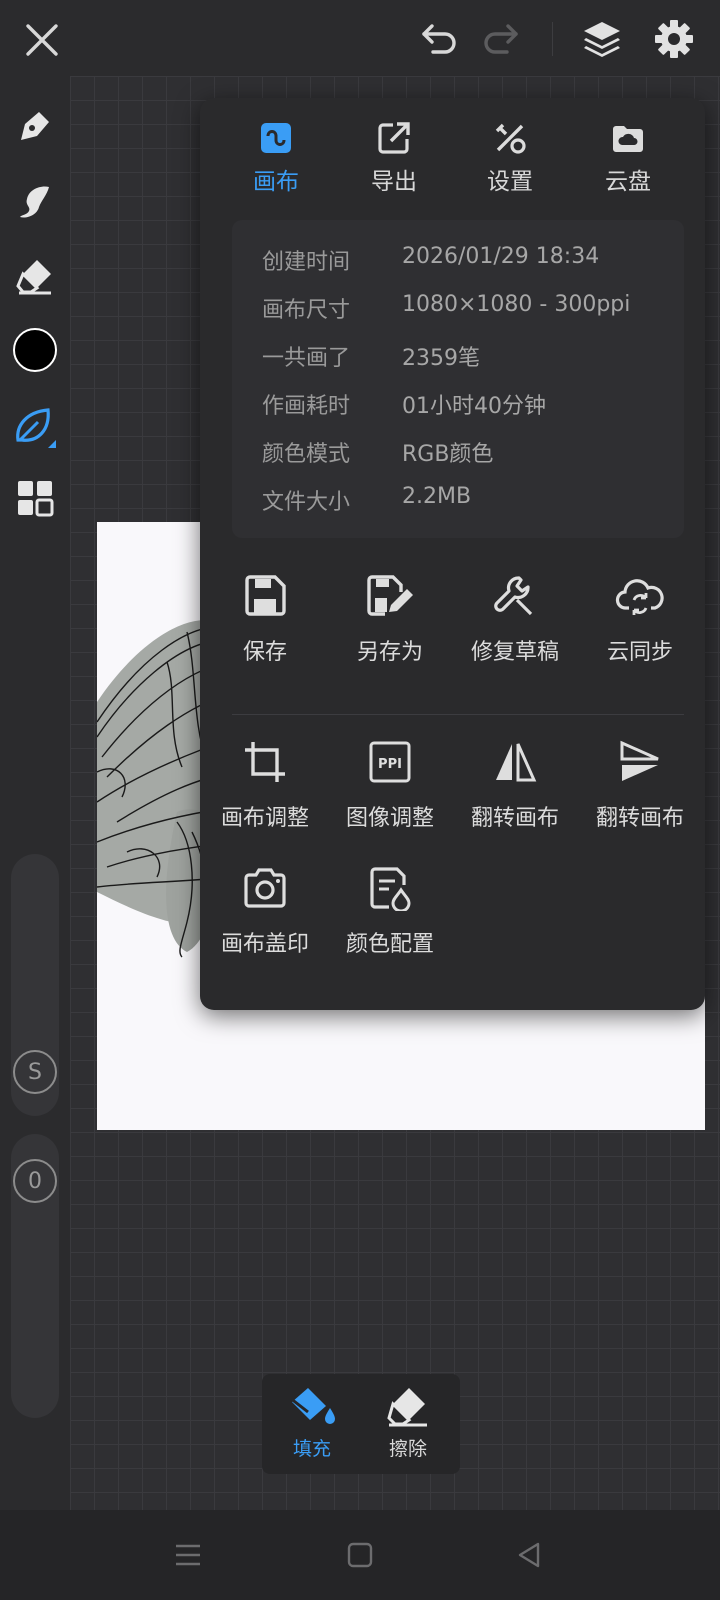  I want to click on size-label: S, so click(35, 1072).